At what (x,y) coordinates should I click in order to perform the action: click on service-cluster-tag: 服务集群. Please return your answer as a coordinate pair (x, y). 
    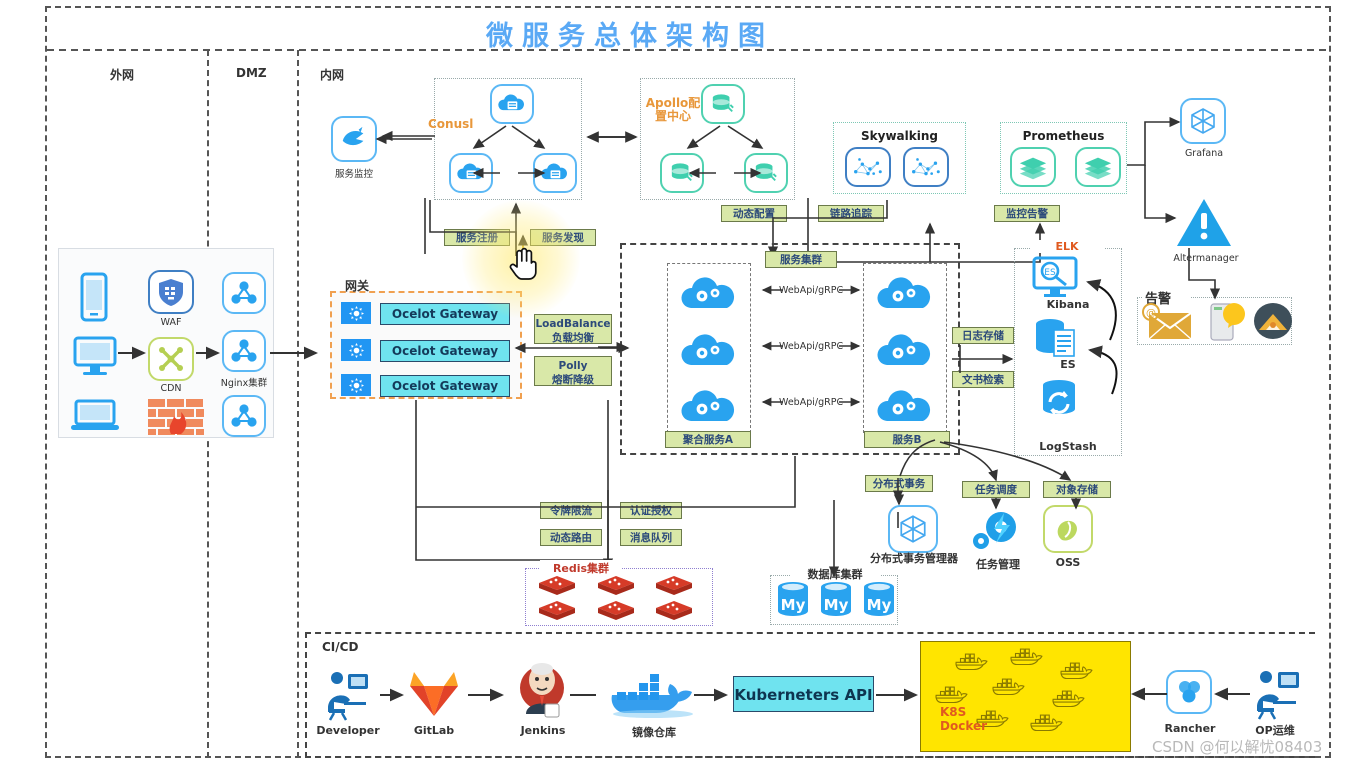
    Looking at the image, I should click on (801, 259).